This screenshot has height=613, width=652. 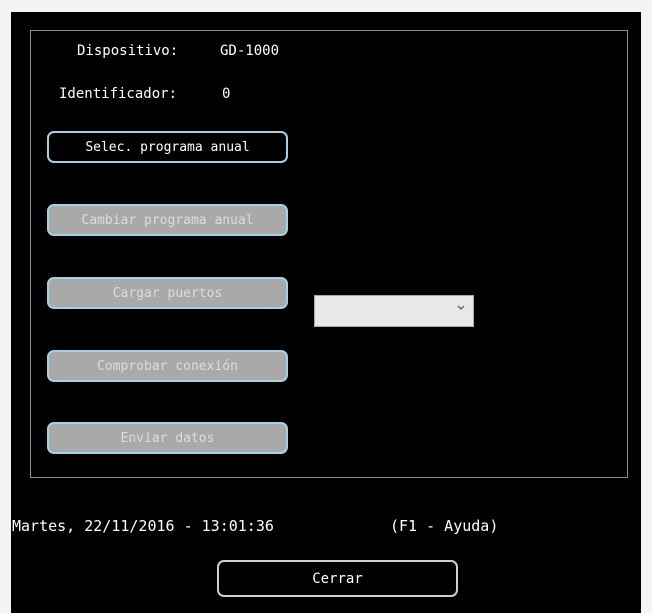 I want to click on help-hint: (F1 - Ayuda), so click(x=444, y=526).